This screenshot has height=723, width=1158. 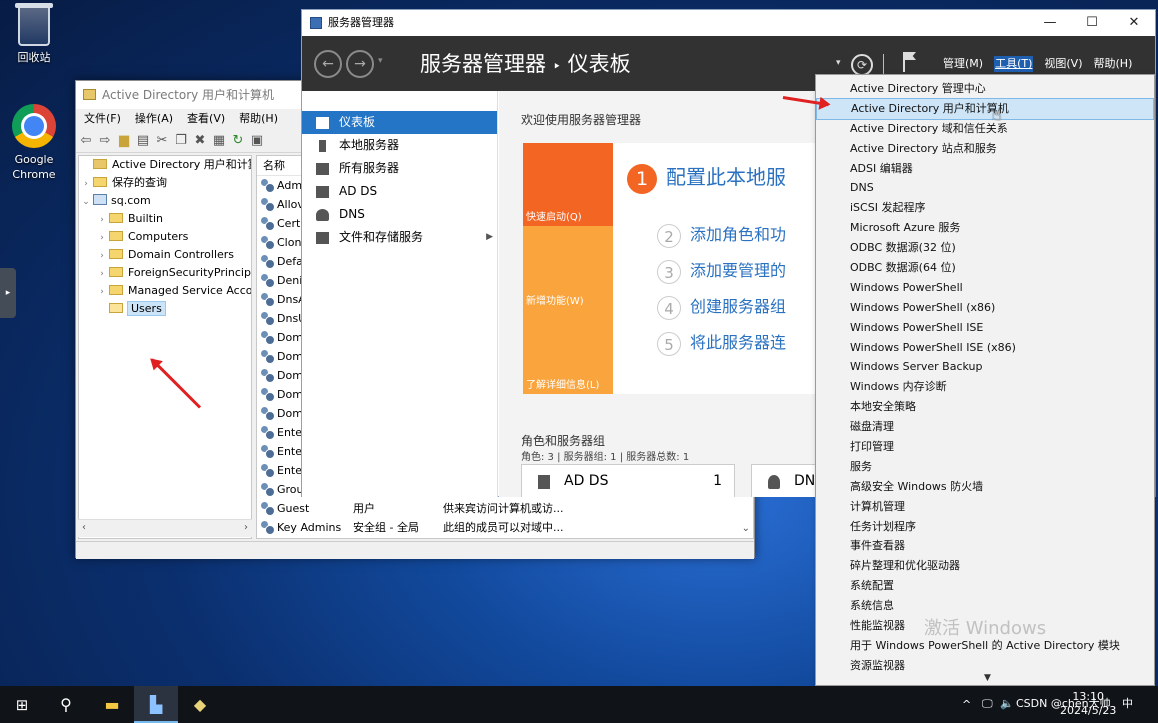 I want to click on tools-menu-item: 服务, so click(x=985, y=467).